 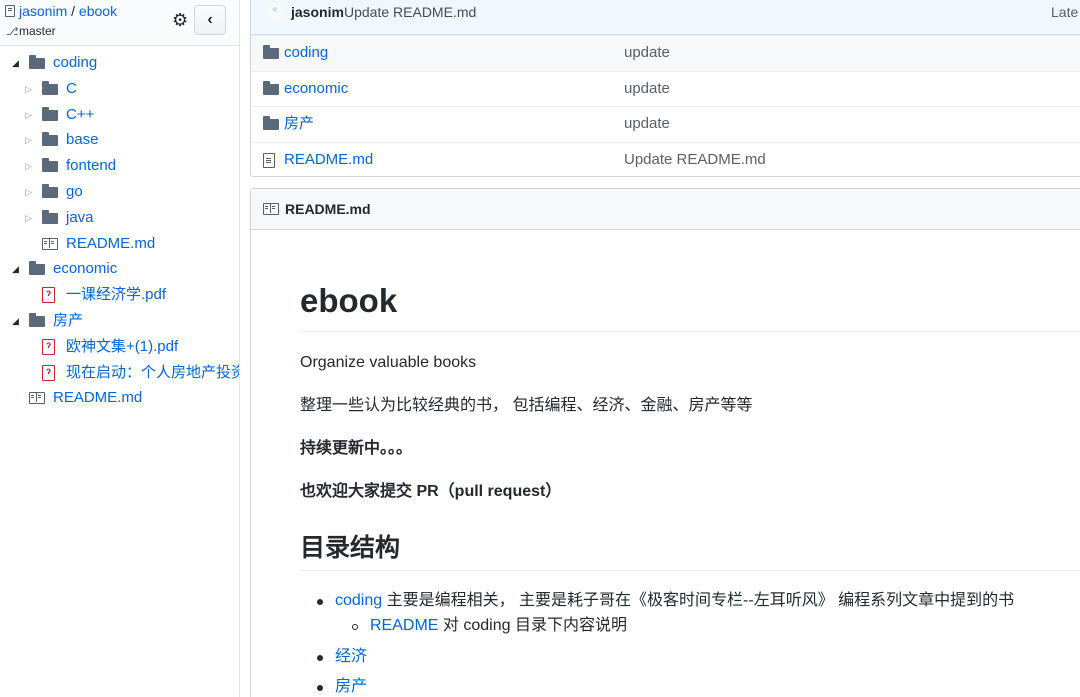 I want to click on list-item: README 对 coding 目录下内容说明, so click(x=498, y=626).